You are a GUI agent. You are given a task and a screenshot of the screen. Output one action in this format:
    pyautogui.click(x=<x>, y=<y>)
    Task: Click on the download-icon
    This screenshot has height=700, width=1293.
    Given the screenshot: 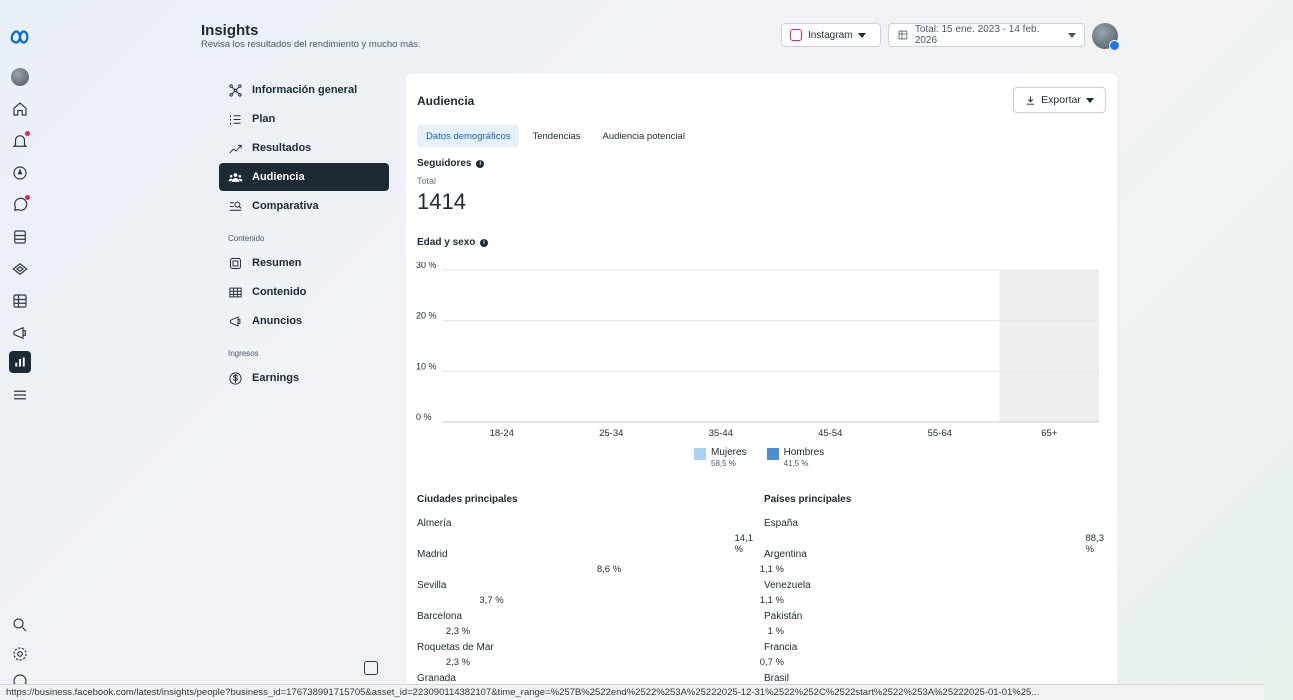 What is the action you would take?
    pyautogui.click(x=1030, y=100)
    